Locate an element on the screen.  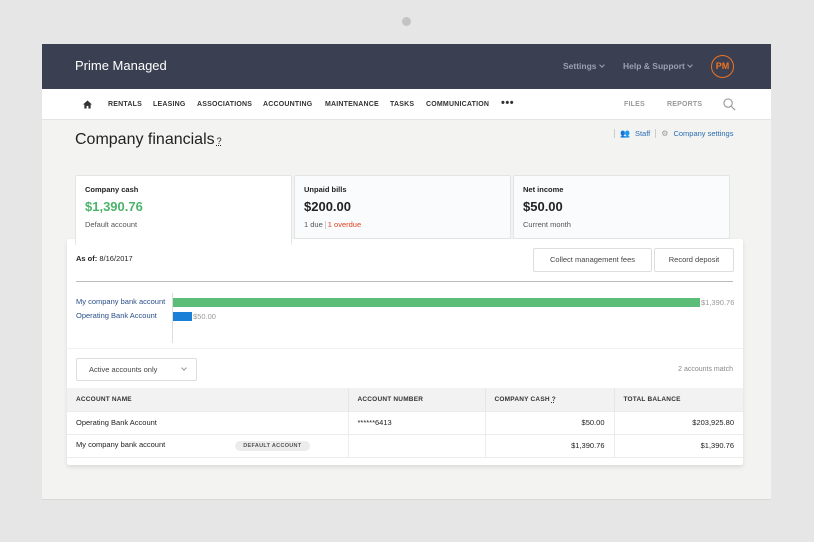
card-label: Net income is located at coordinates (543, 189).